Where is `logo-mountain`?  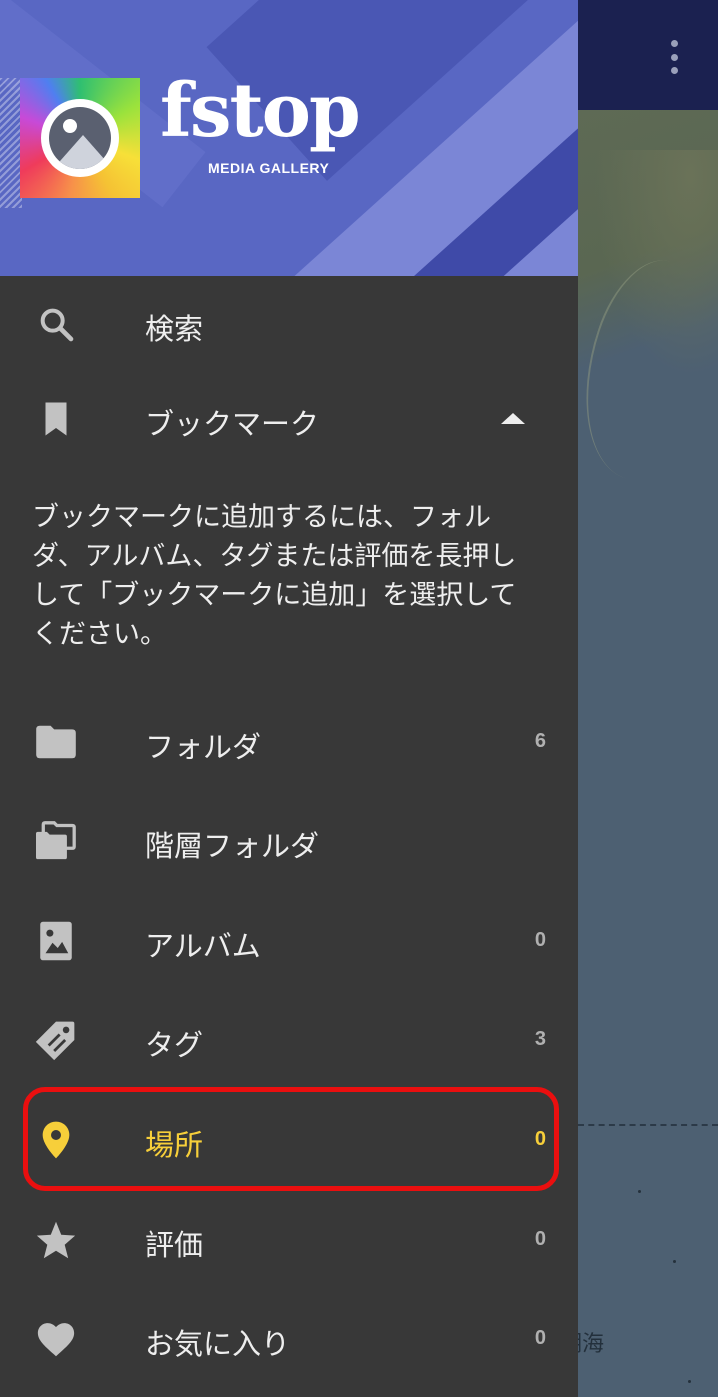 logo-mountain is located at coordinates (82, 152).